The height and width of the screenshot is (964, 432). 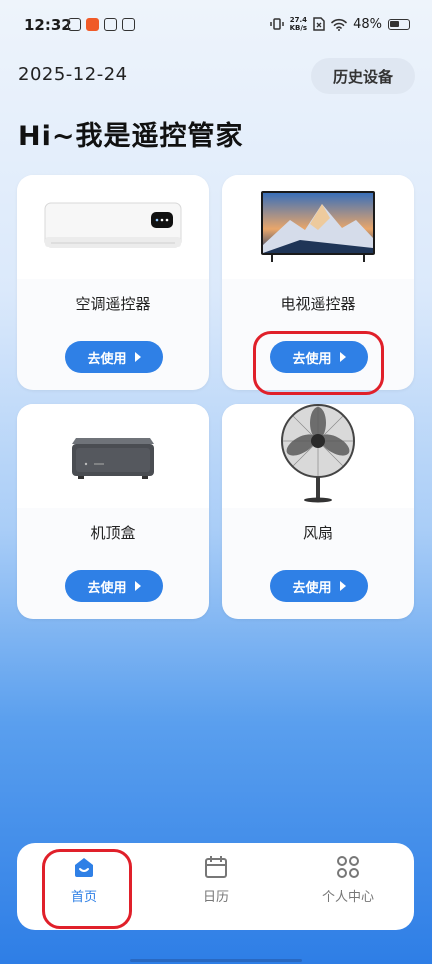 I want to click on network-speed-unit: KB/s, so click(x=298, y=28).